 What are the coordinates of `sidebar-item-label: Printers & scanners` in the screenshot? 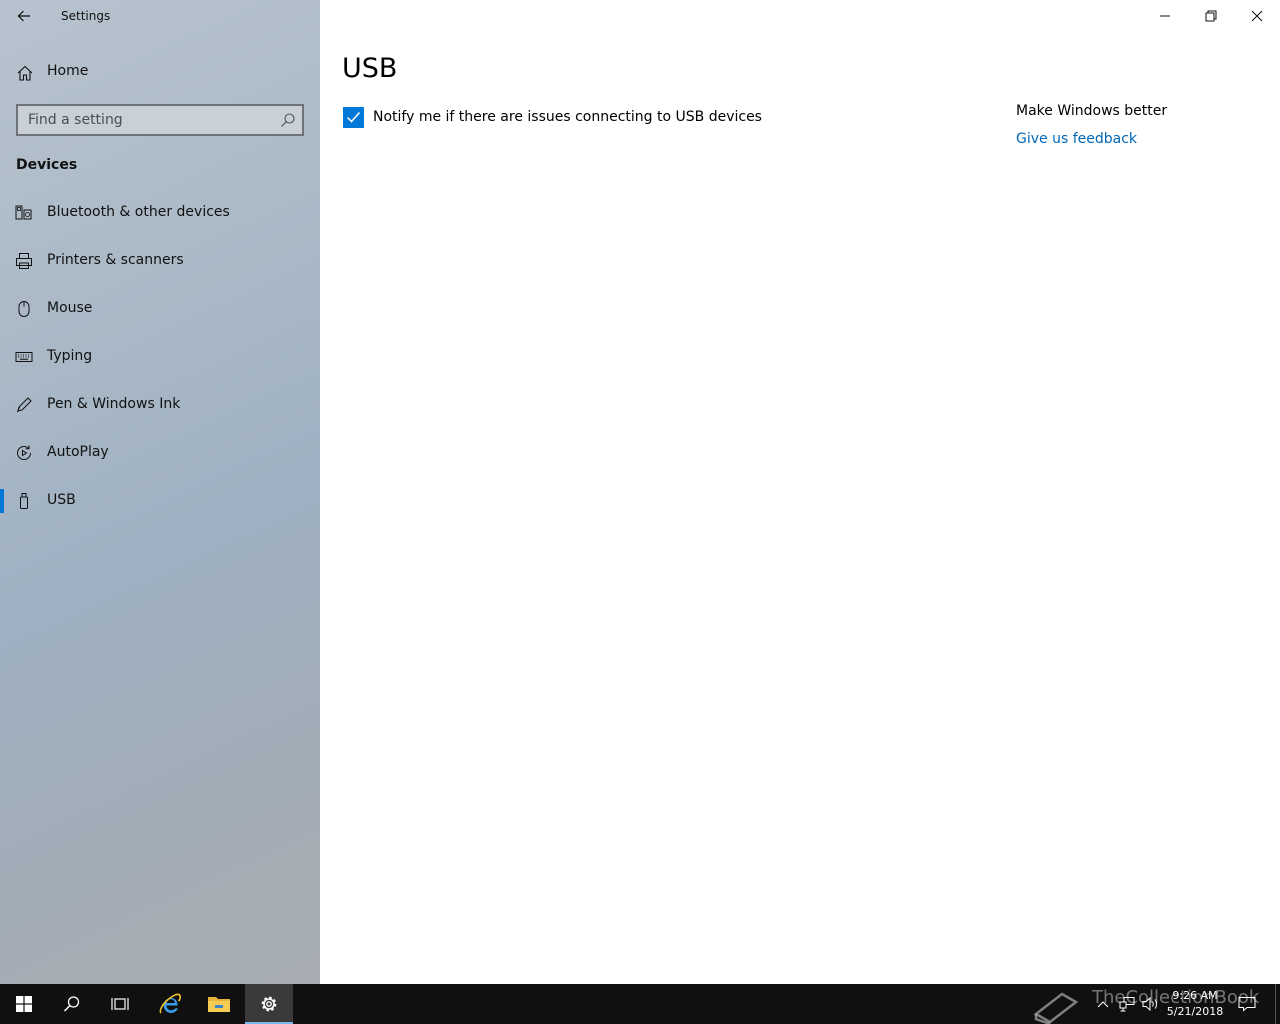 It's located at (115, 260).